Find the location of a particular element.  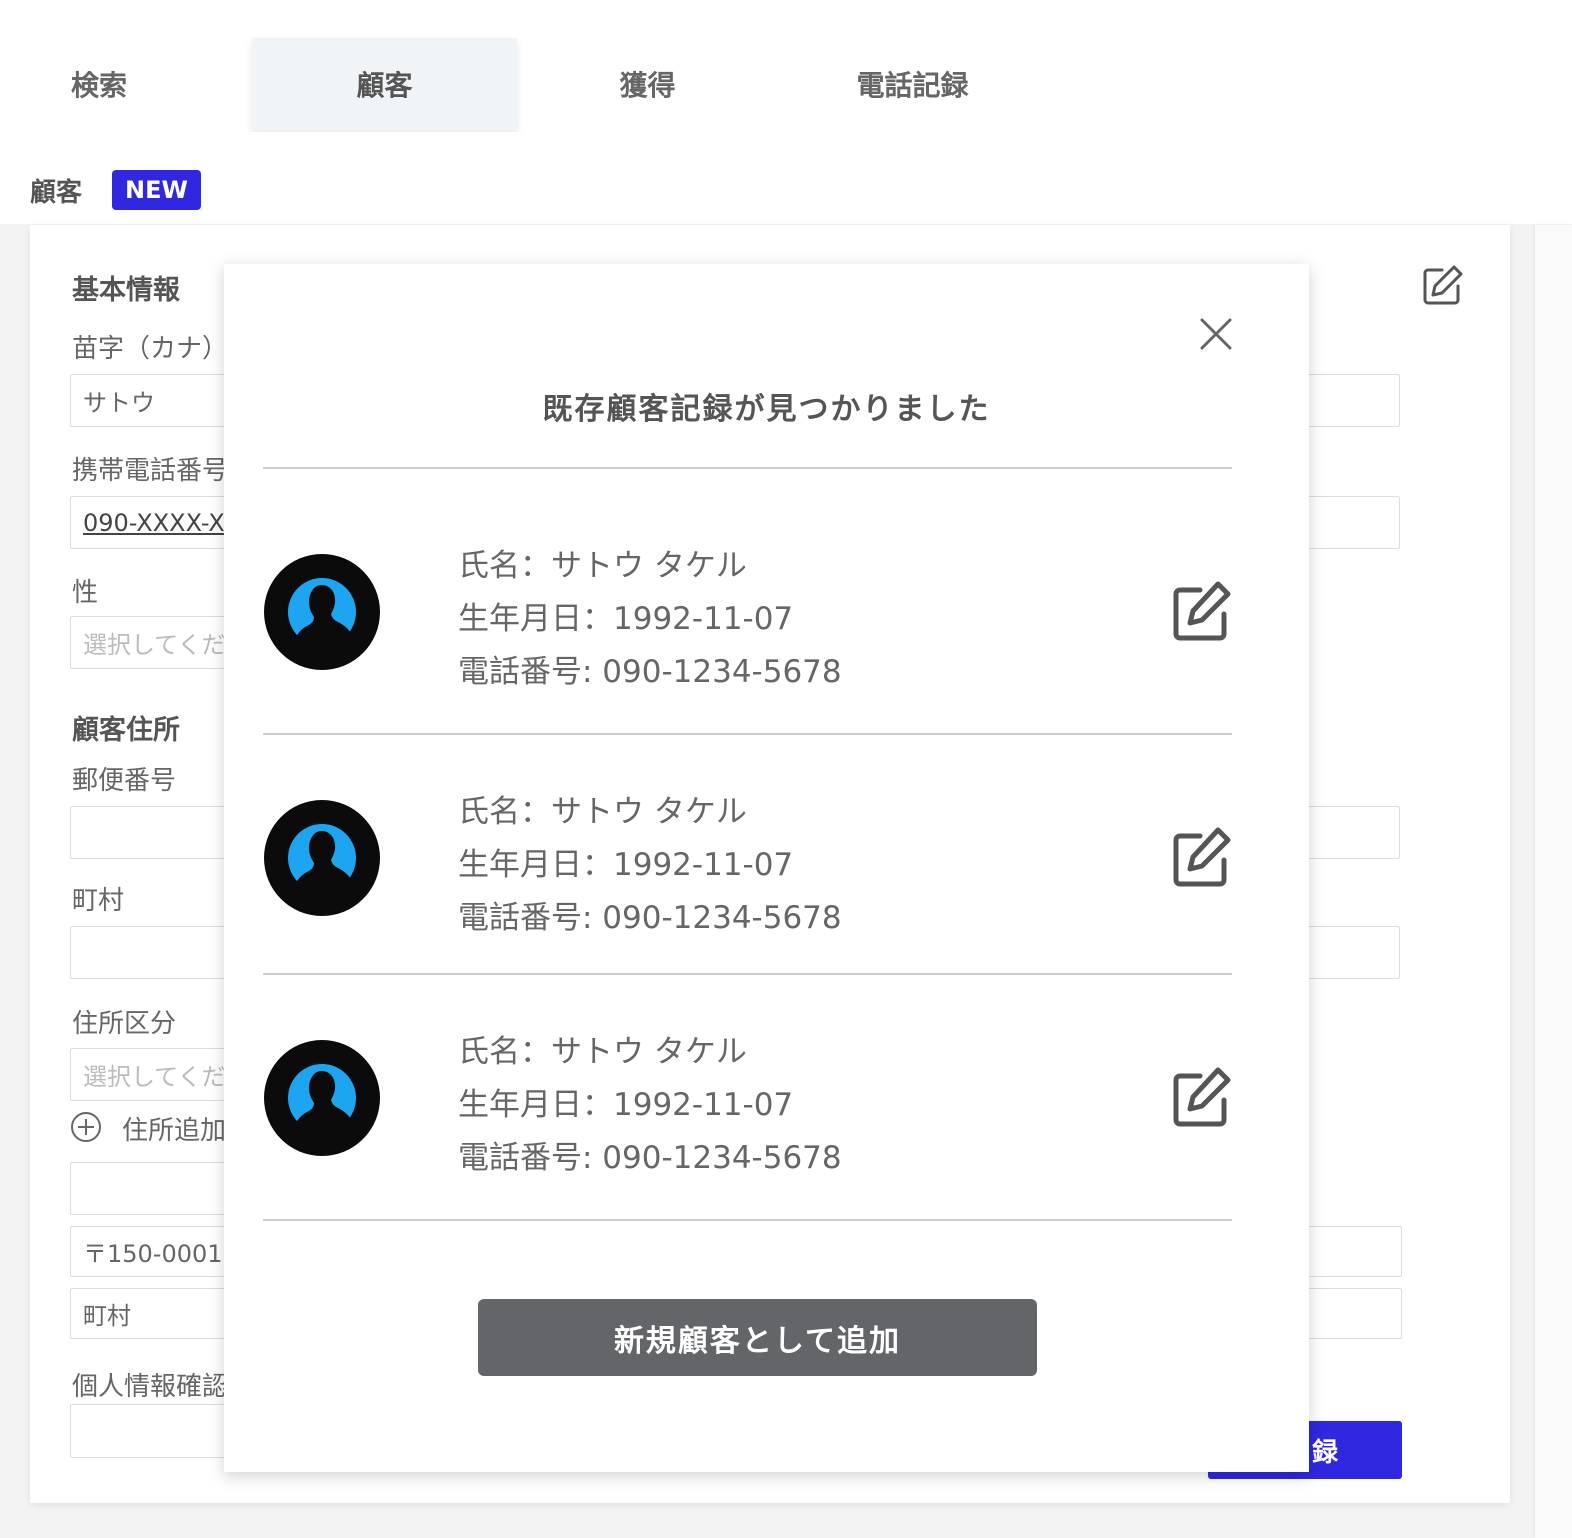

tab-search: 検索 is located at coordinates (99, 84).